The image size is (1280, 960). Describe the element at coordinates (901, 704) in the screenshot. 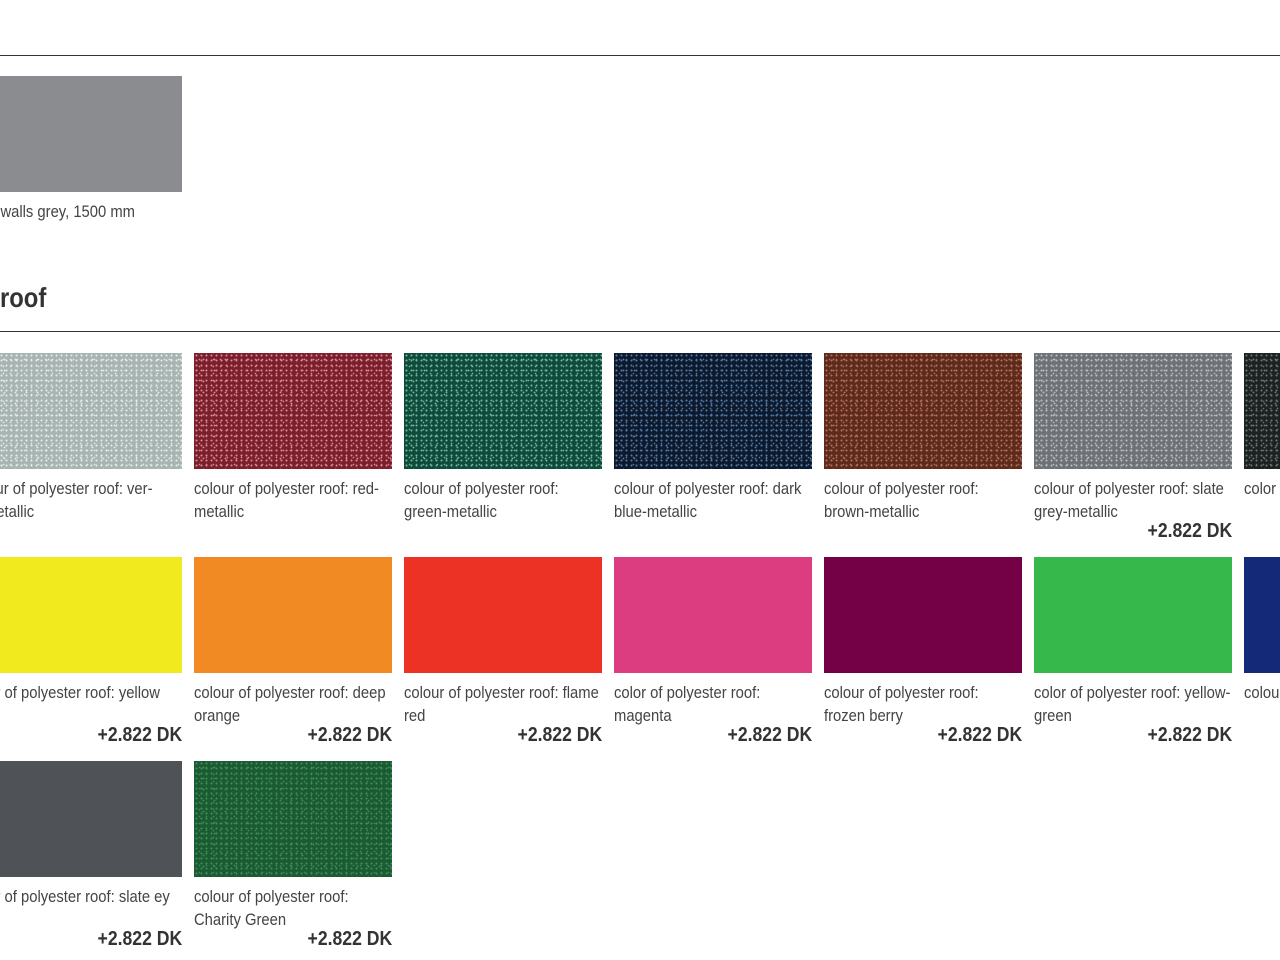

I see `colour-option-label: colour of polyester roof: frozen berry` at that location.